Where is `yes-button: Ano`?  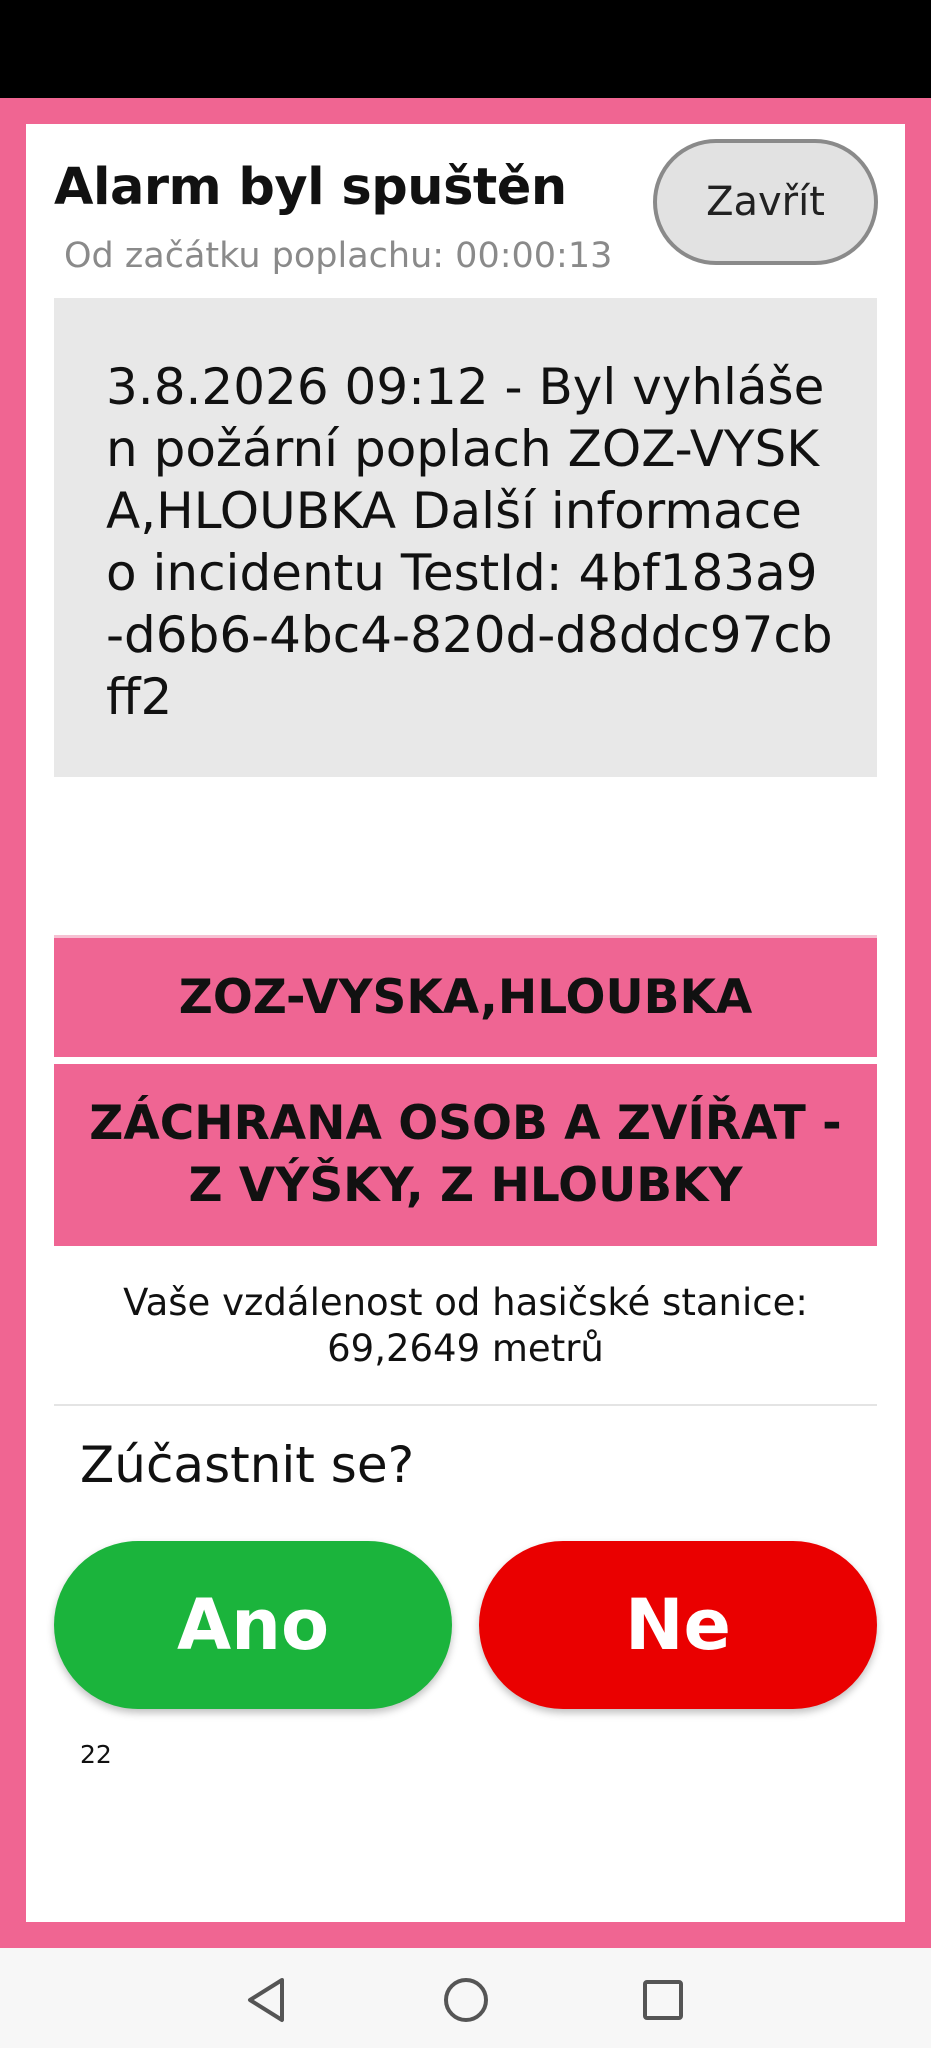
yes-button: Ano is located at coordinates (253, 1625).